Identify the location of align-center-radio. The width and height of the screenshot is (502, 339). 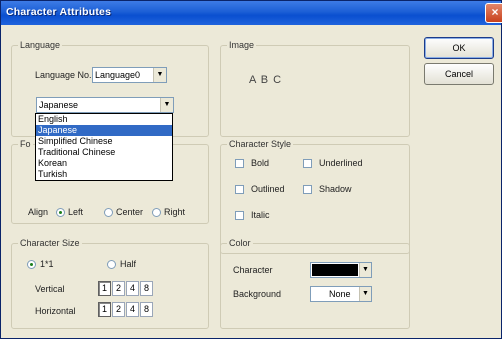
(108, 212).